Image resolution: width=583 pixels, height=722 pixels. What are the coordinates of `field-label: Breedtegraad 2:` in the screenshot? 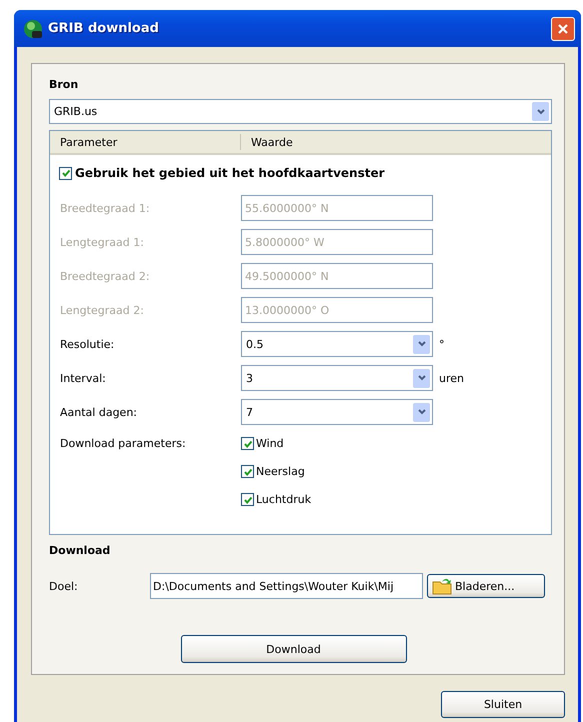 It's located at (105, 276).